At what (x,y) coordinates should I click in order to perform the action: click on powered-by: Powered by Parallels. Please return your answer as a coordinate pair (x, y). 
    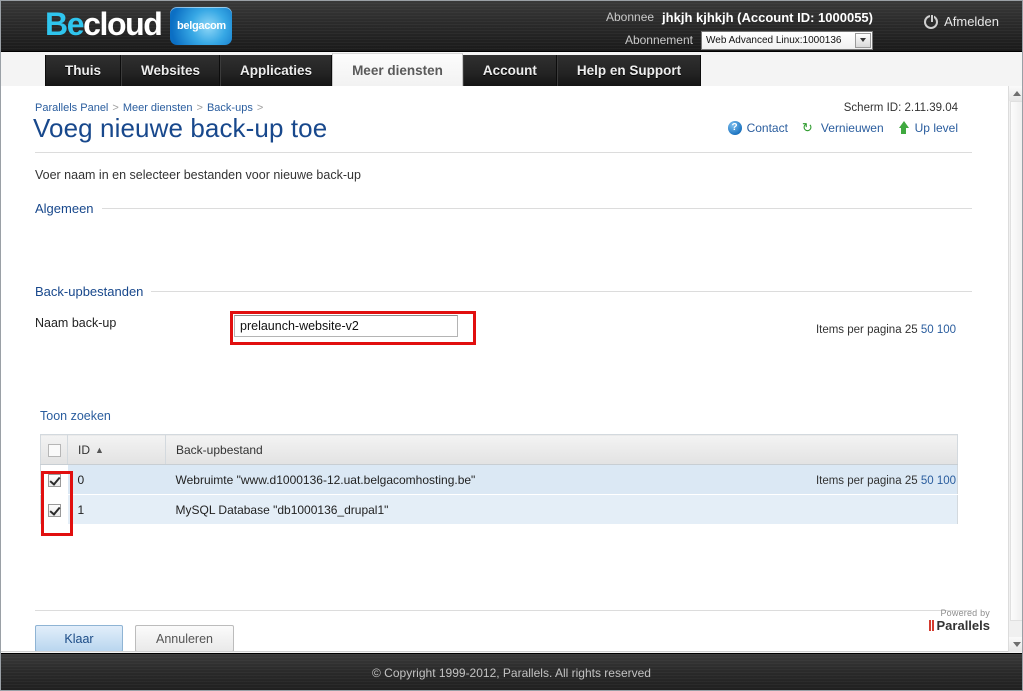
    Looking at the image, I should click on (959, 620).